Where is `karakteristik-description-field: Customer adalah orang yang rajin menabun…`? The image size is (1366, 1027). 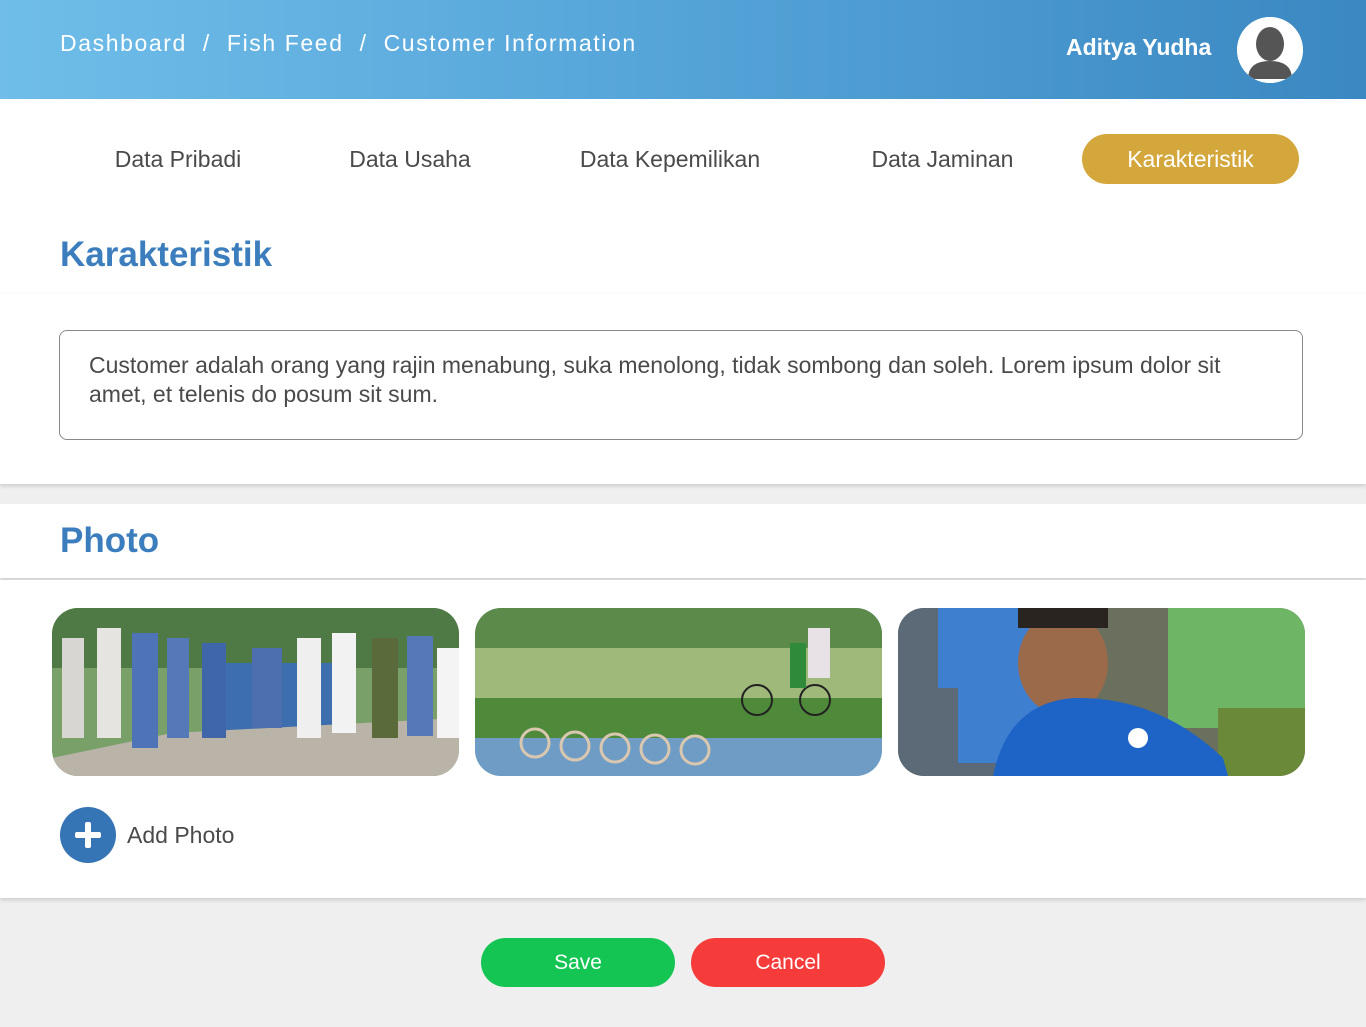 karakteristik-description-field: Customer adalah orang yang rajin menabun… is located at coordinates (681, 385).